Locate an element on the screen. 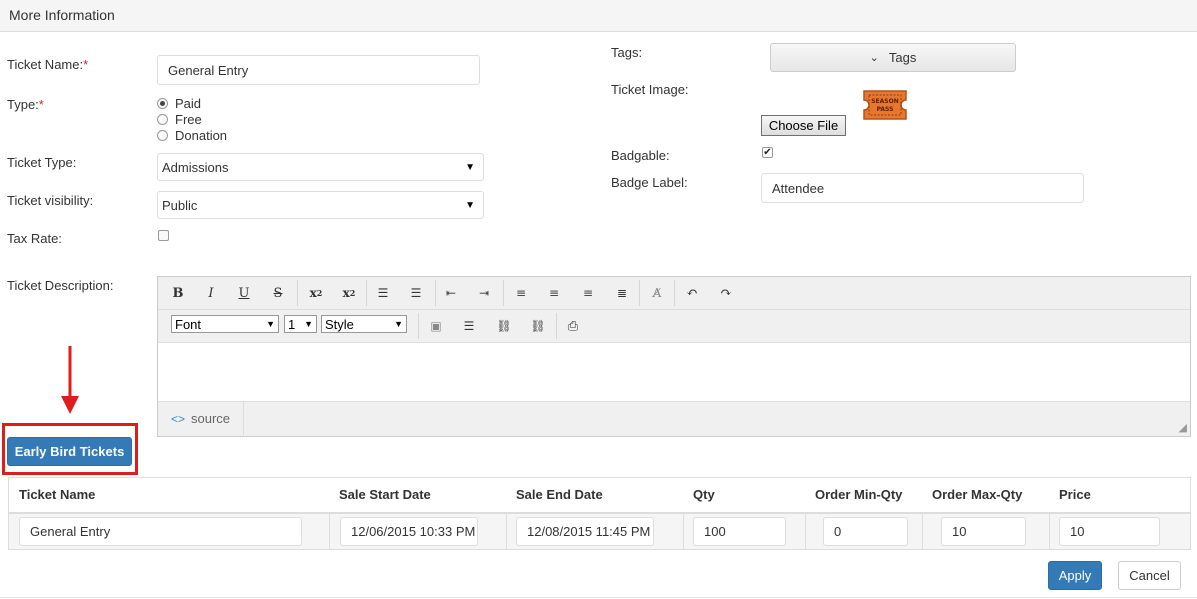  ticket-image-preview: SEASON PASS is located at coordinates (885, 105).